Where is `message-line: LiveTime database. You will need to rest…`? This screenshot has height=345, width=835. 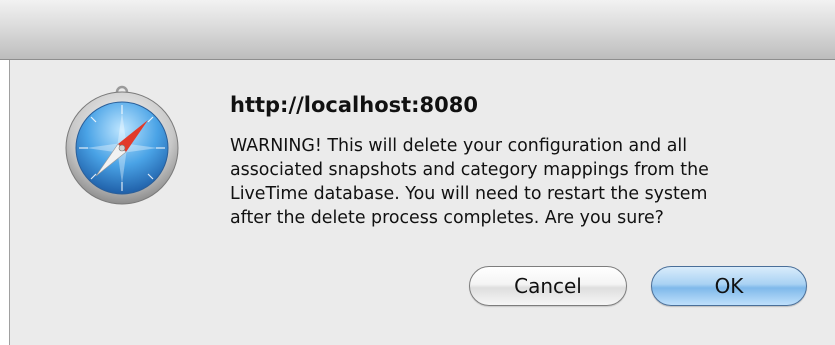
message-line: LiveTime database. You will need to rest… is located at coordinates (469, 194).